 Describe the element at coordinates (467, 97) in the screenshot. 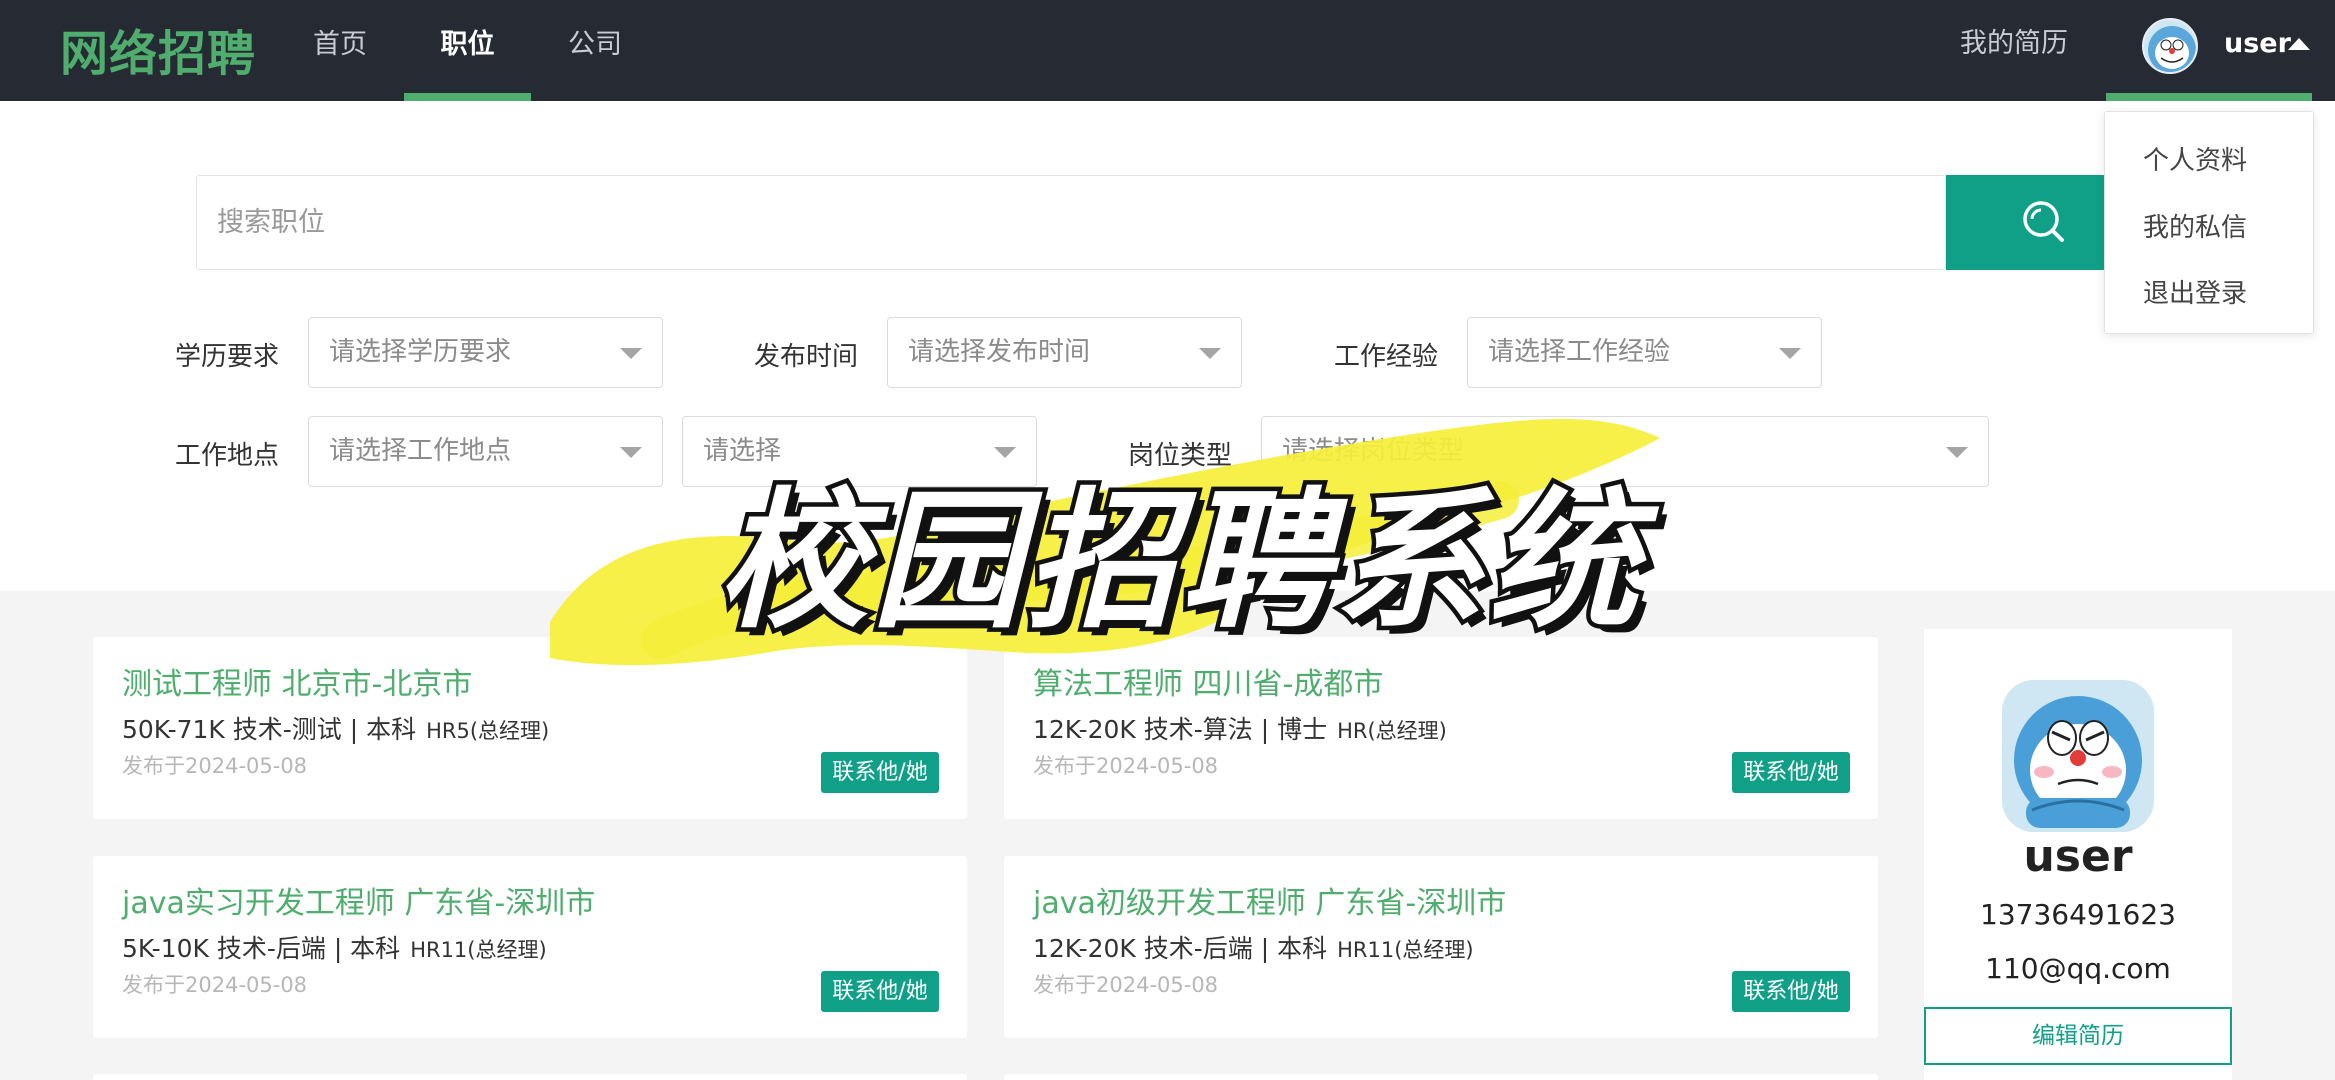

I see `nav-active-indicator` at that location.